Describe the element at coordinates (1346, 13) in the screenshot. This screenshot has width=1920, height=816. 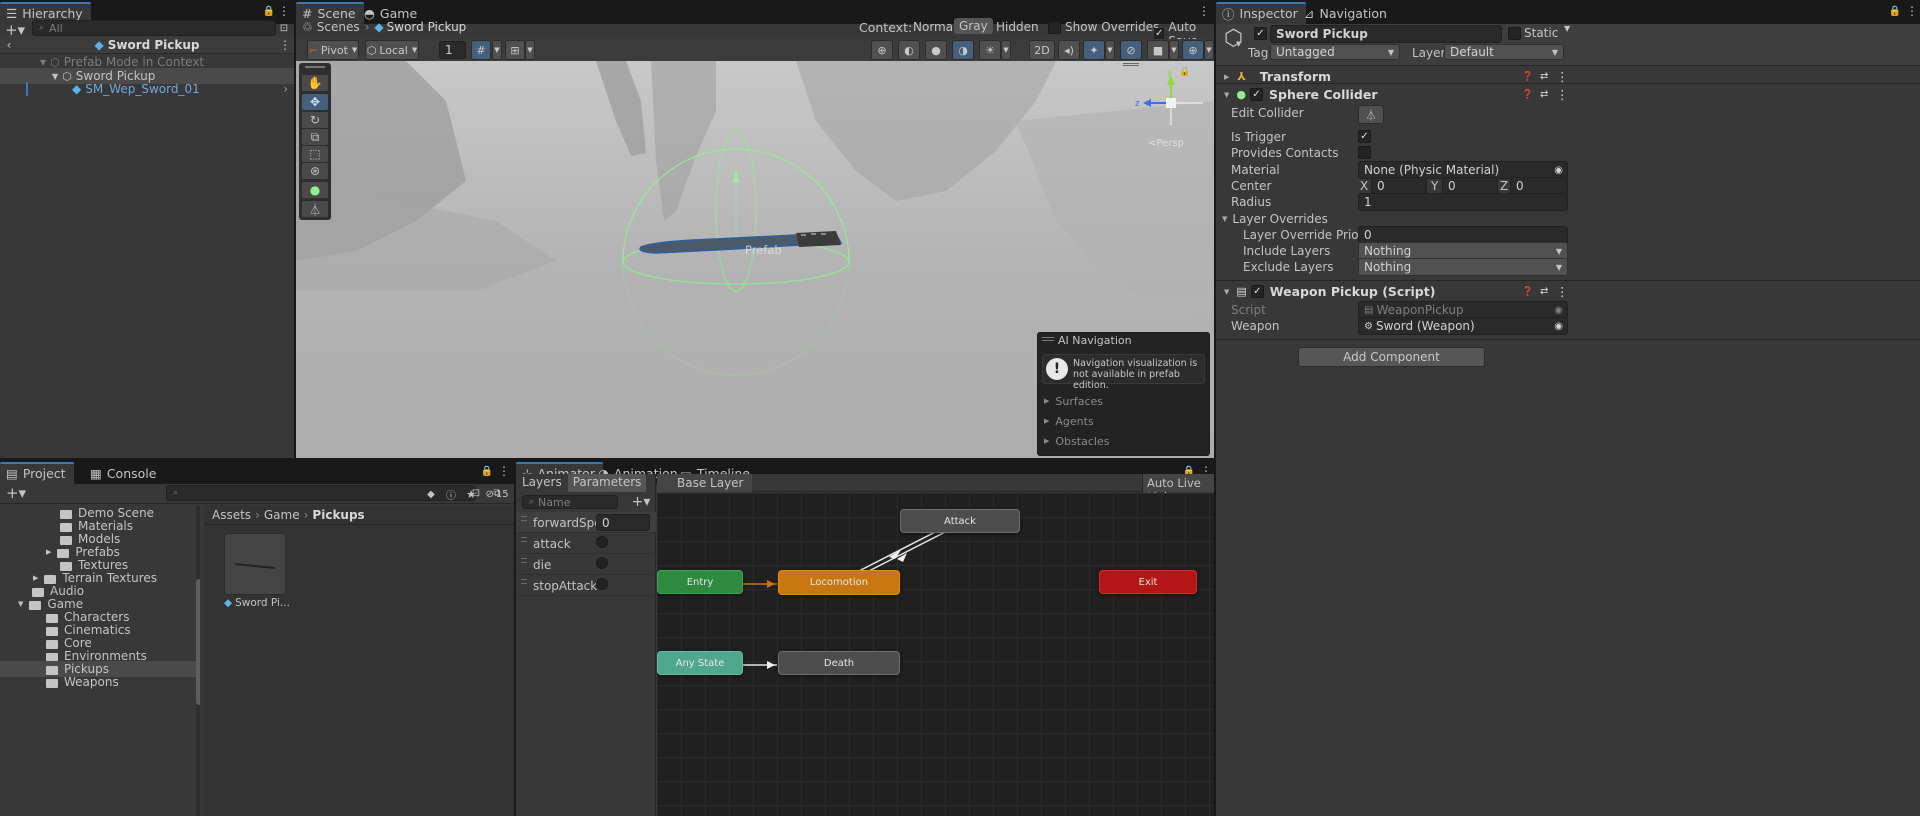
I see `tab-navigation: ⊿ Navigation` at that location.